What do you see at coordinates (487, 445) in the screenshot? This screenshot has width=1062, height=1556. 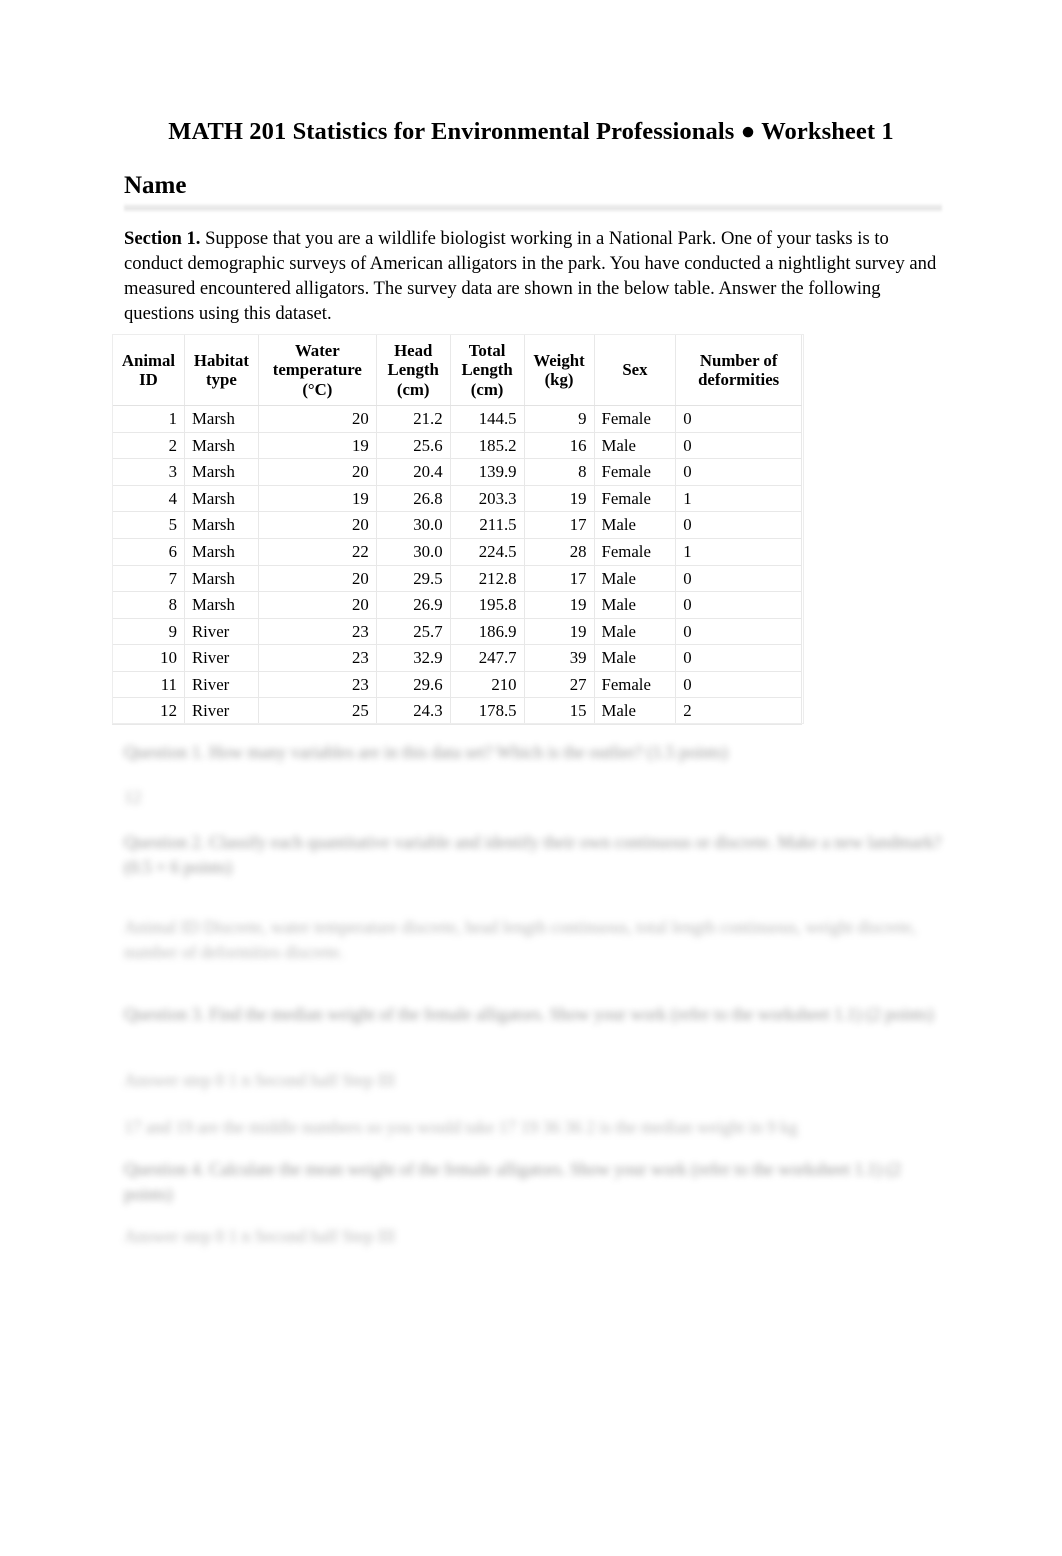 I see `cell-total-length: 185.2` at bounding box center [487, 445].